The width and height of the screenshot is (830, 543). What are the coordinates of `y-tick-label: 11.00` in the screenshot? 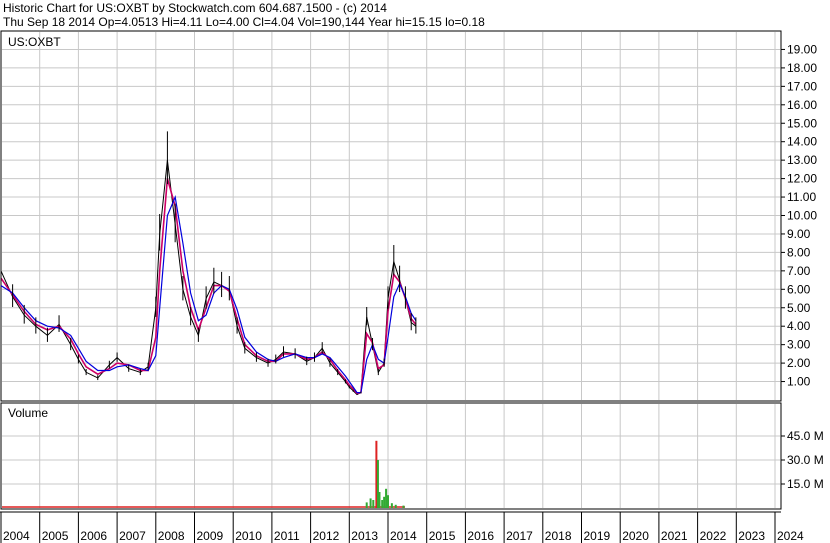 It's located at (801, 197).